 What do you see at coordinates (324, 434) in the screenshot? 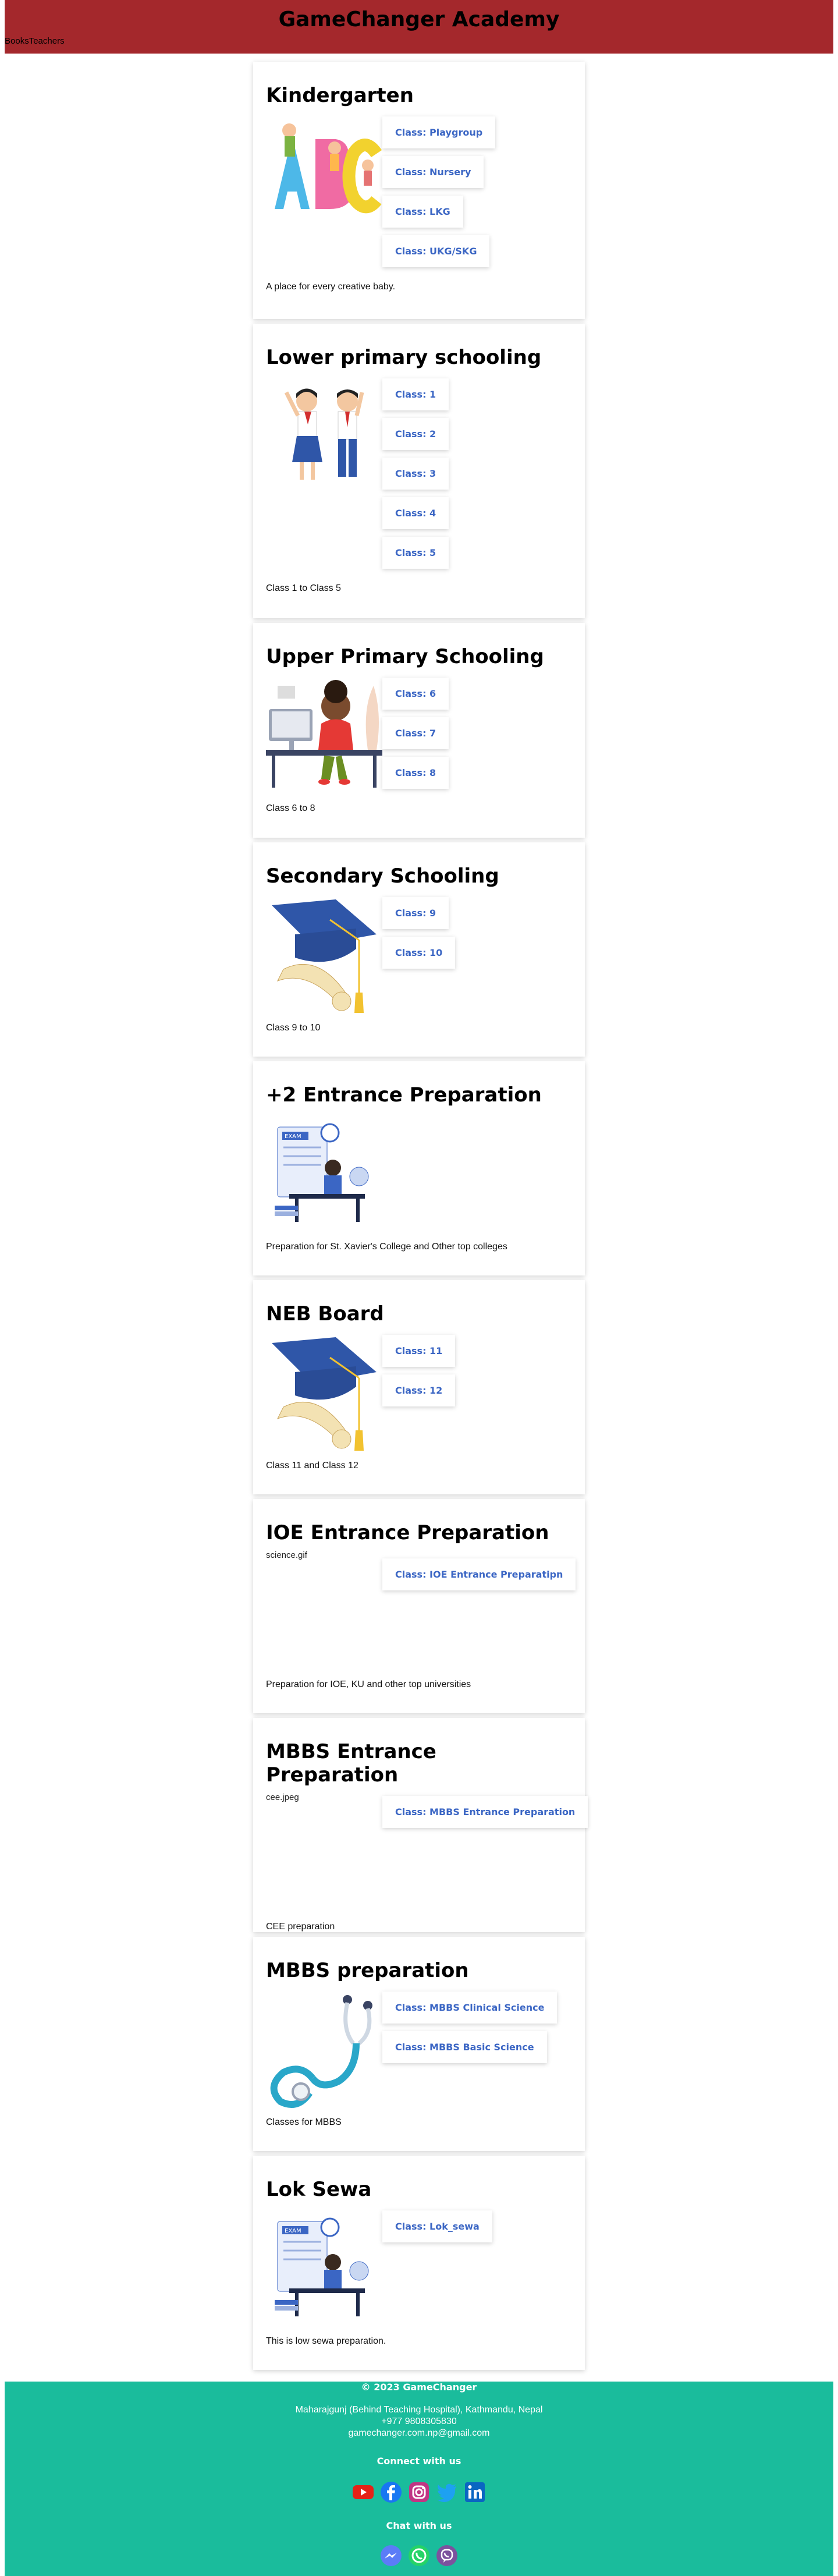
I see `students-illustration` at bounding box center [324, 434].